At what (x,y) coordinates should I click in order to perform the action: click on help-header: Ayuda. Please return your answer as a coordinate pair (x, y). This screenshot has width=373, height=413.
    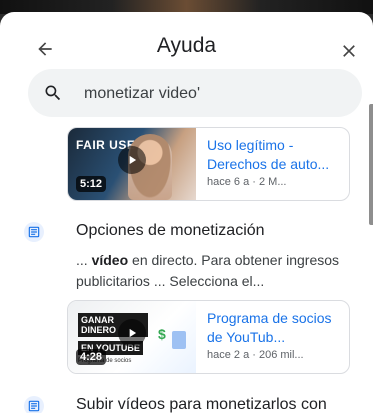
    Looking at the image, I should click on (186, 42).